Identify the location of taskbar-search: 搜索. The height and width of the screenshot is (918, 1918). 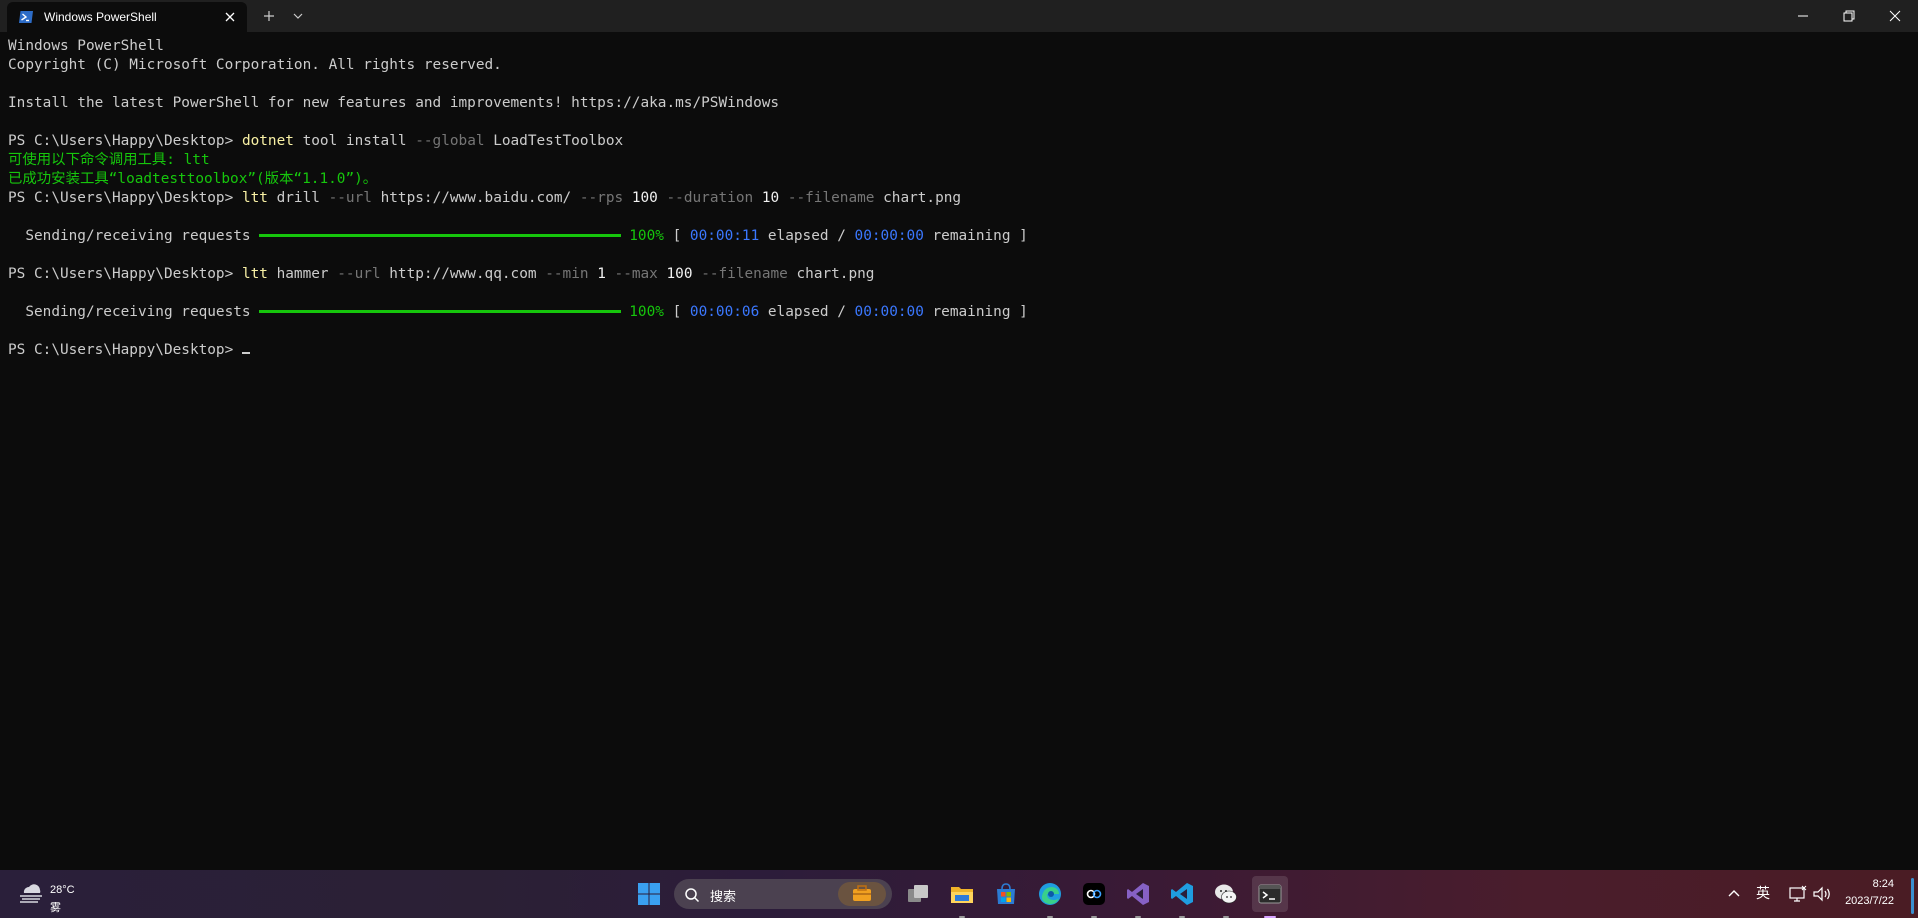
(783, 894).